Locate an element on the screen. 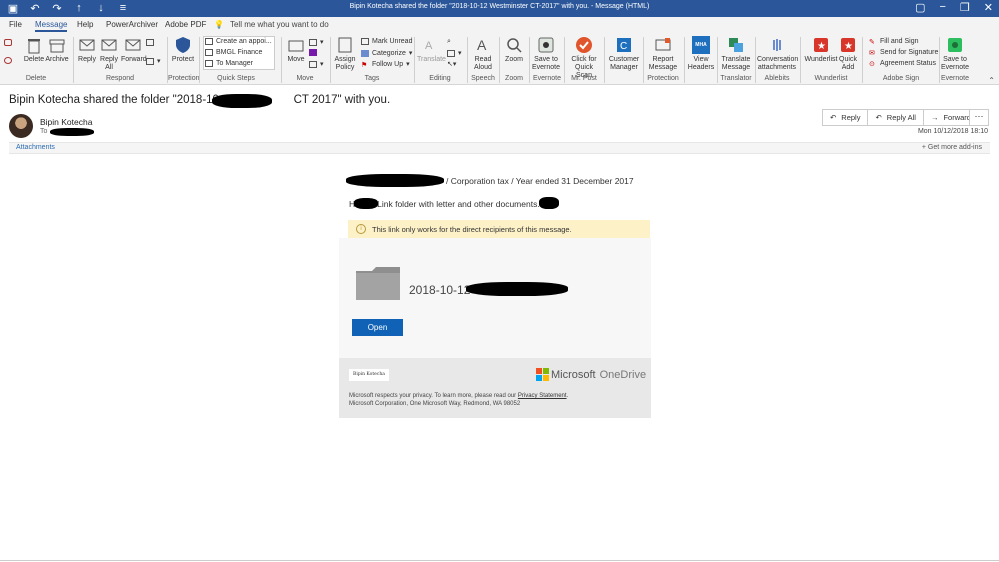 This screenshot has width=999, height=562. forward-button: Forward is located at coordinates (134, 50).